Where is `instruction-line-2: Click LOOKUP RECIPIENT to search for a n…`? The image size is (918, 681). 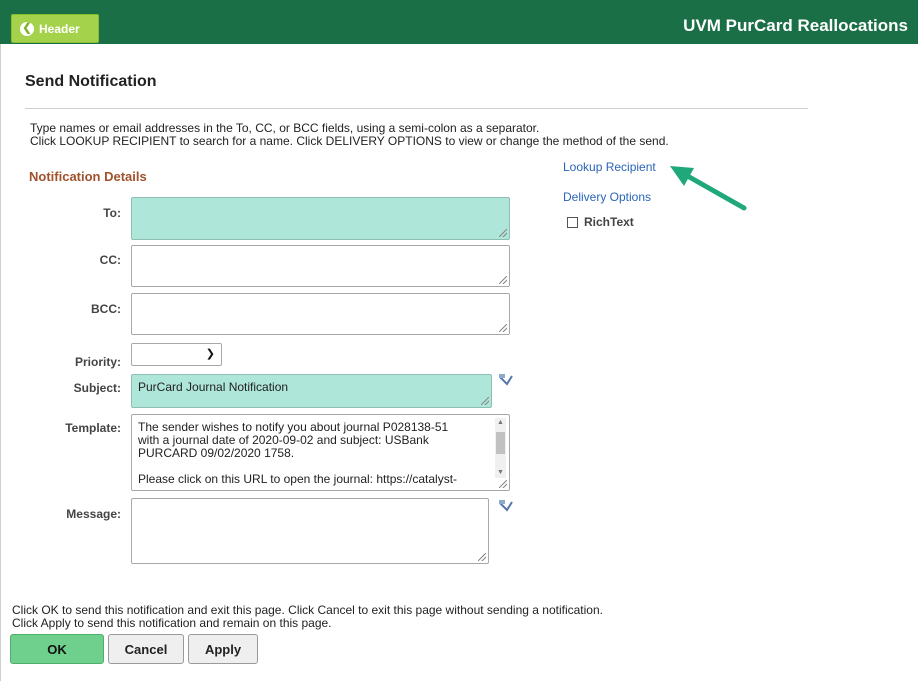 instruction-line-2: Click LOOKUP RECIPIENT to search for a n… is located at coordinates (349, 141).